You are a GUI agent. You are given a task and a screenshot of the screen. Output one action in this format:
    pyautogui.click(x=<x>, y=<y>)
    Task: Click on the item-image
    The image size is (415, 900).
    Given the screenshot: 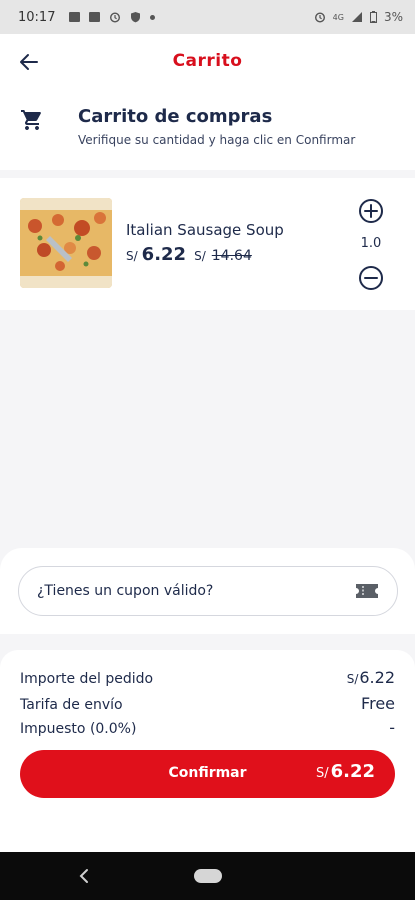 What is the action you would take?
    pyautogui.click(x=66, y=243)
    